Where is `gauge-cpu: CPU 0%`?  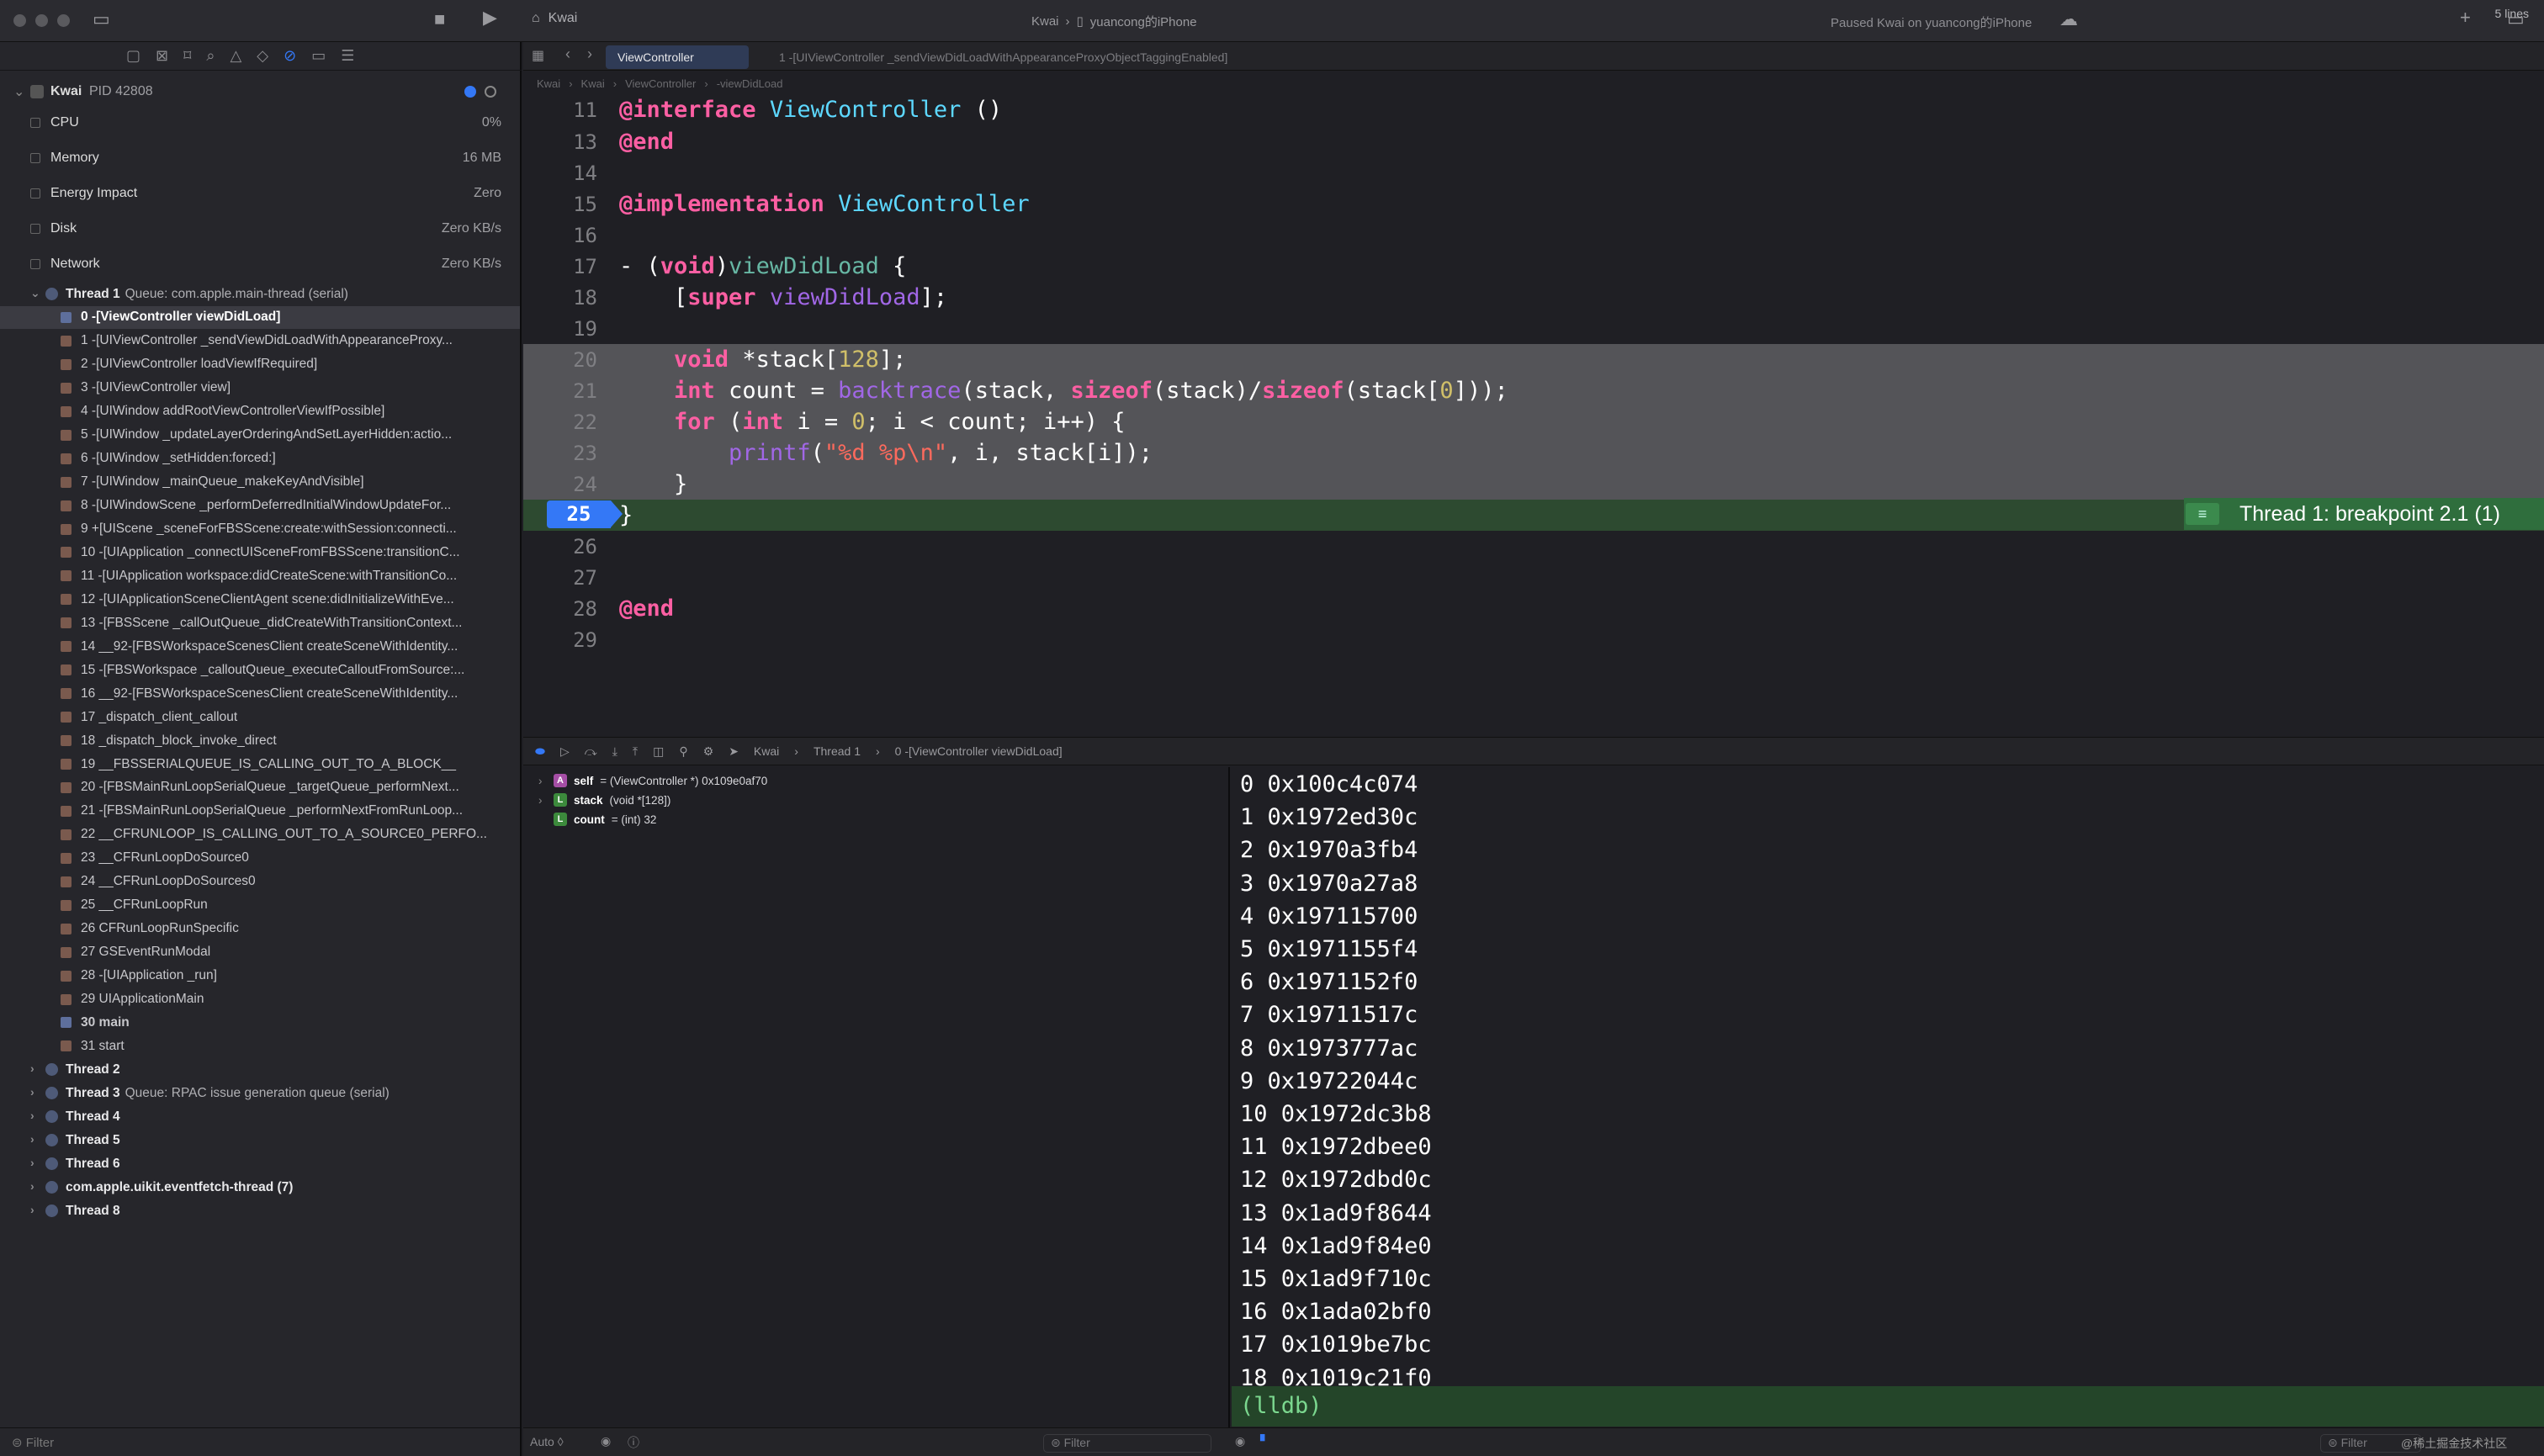
gauge-cpu: CPU 0% is located at coordinates (260, 123).